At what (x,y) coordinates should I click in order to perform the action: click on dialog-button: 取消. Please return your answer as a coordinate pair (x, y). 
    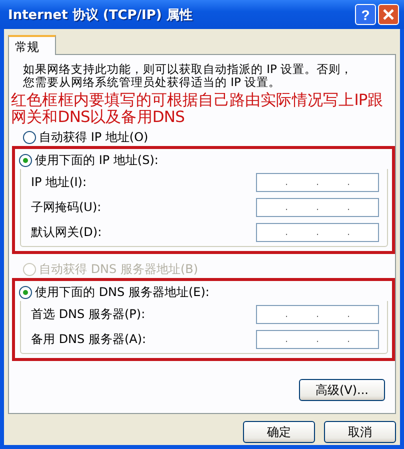
    Looking at the image, I should click on (360, 432).